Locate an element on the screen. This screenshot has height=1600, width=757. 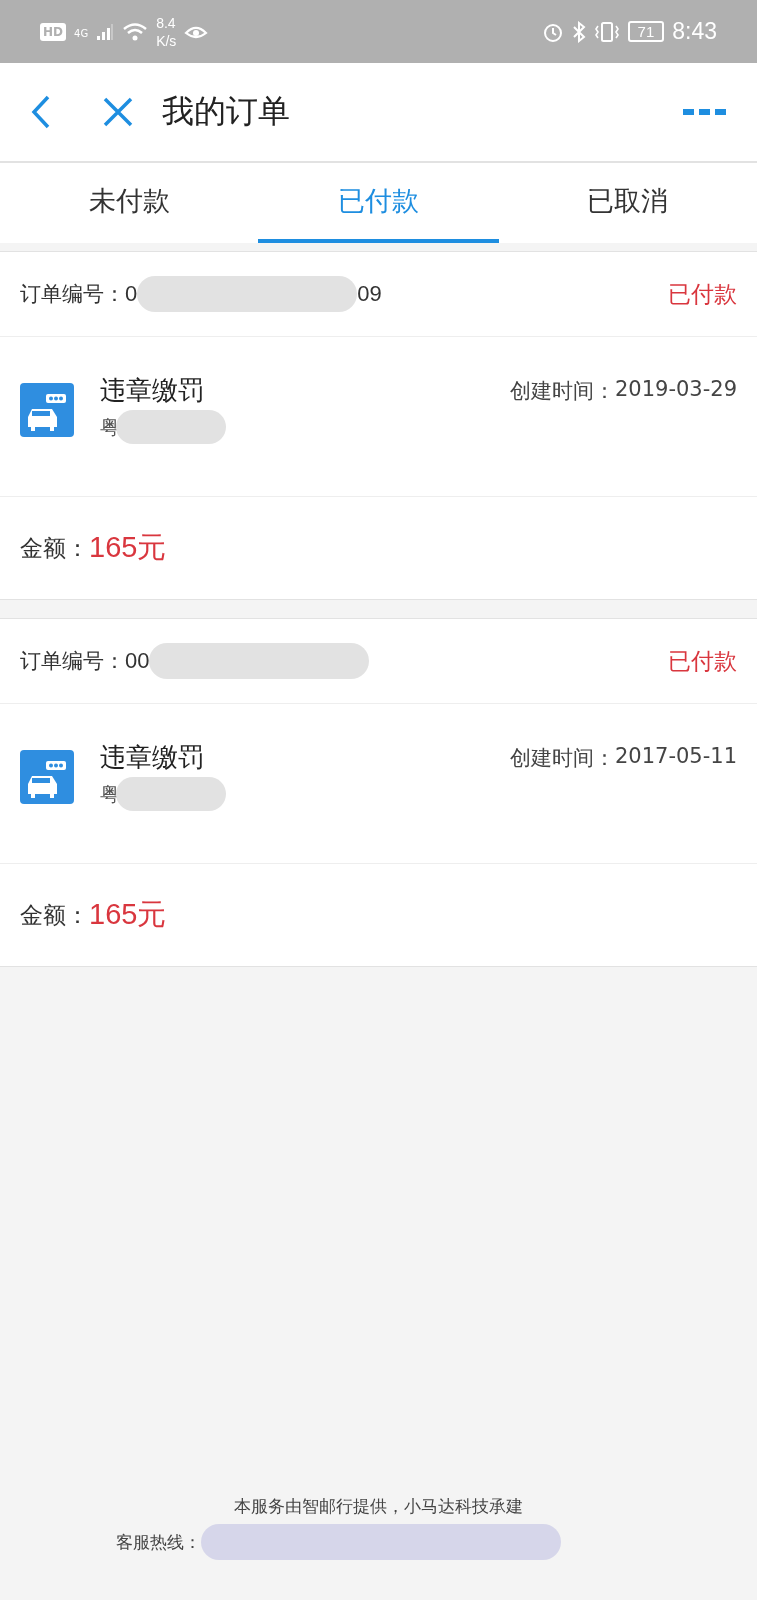
created-date: 2017-05-11 is located at coordinates (675, 757).